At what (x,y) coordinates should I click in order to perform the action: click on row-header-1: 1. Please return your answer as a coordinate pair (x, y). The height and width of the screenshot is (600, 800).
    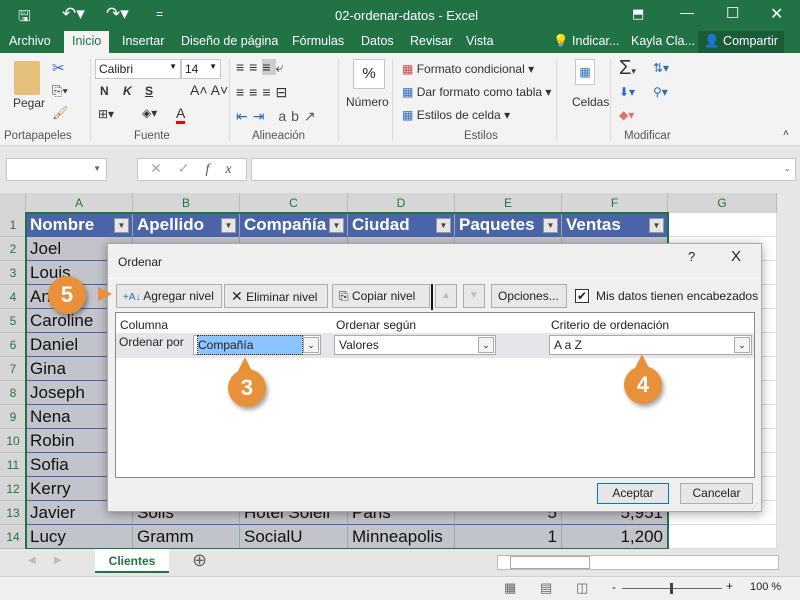
    Looking at the image, I should click on (13, 225).